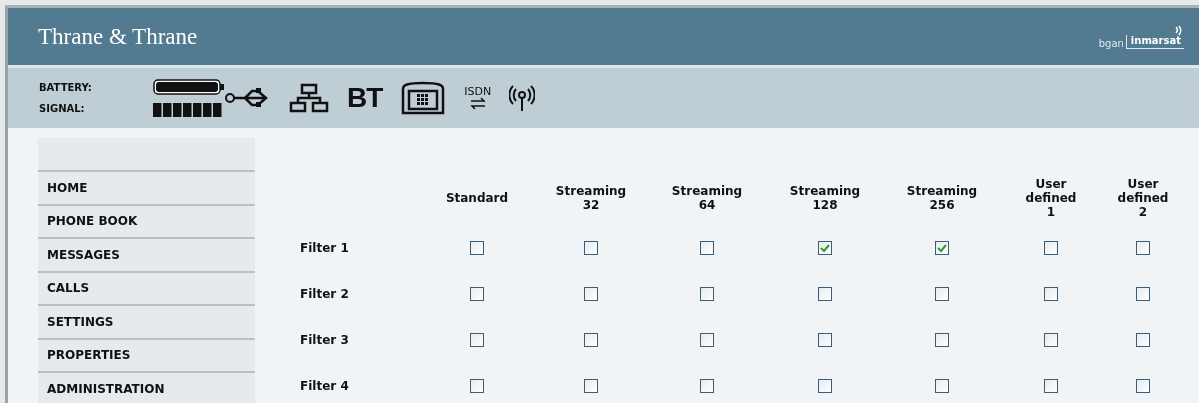  I want to click on nav-item: CALLS, so click(146, 289).